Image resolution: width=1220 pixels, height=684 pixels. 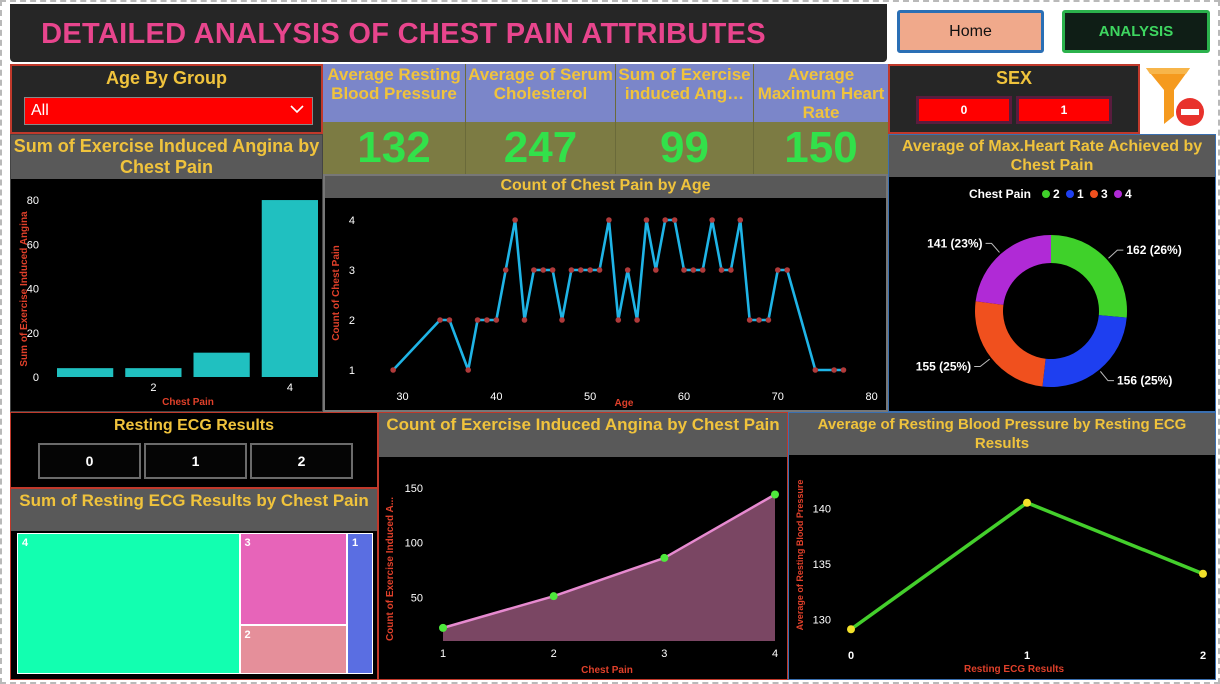 I want to click on treemap: 4 3 2 1, so click(x=195, y=603).